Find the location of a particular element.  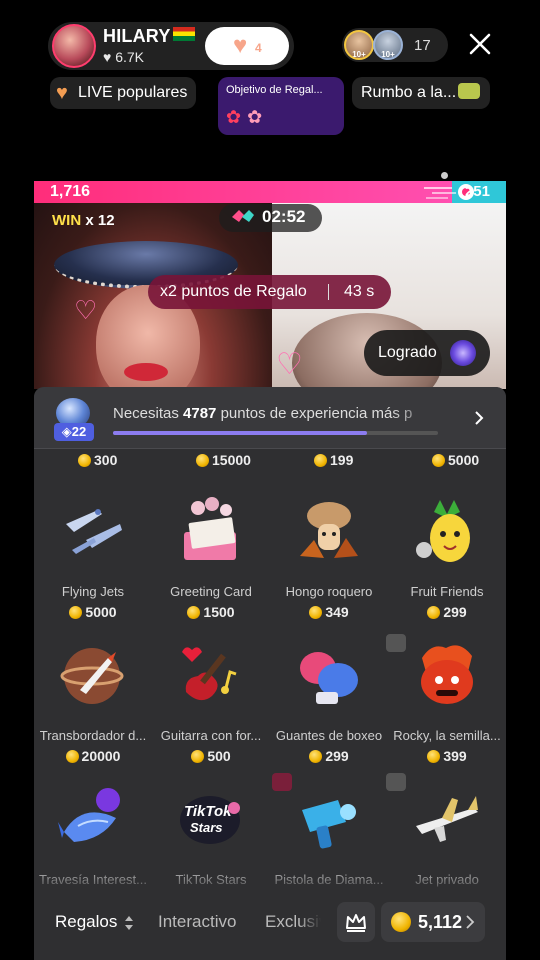

rose-icon: ✿ is located at coordinates (234, 117).